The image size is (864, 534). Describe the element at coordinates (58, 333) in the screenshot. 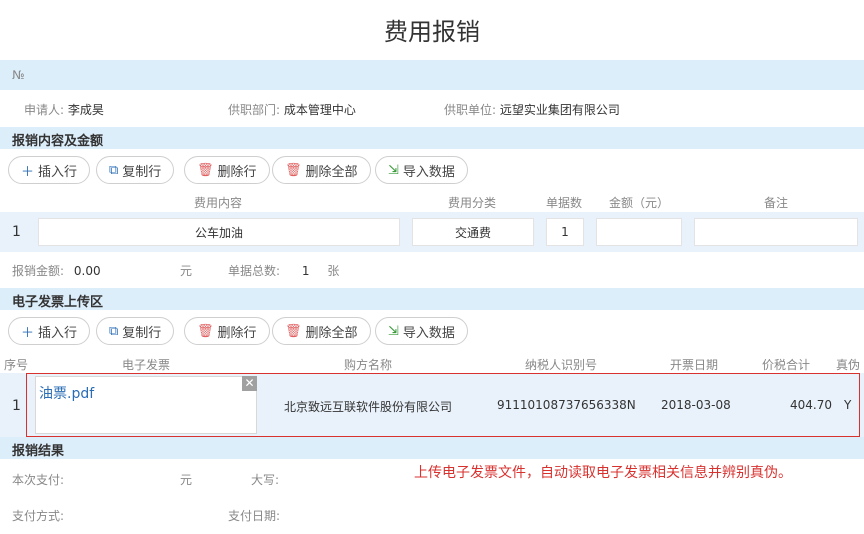

I see `invoice-insert-row-label: 插入行` at that location.